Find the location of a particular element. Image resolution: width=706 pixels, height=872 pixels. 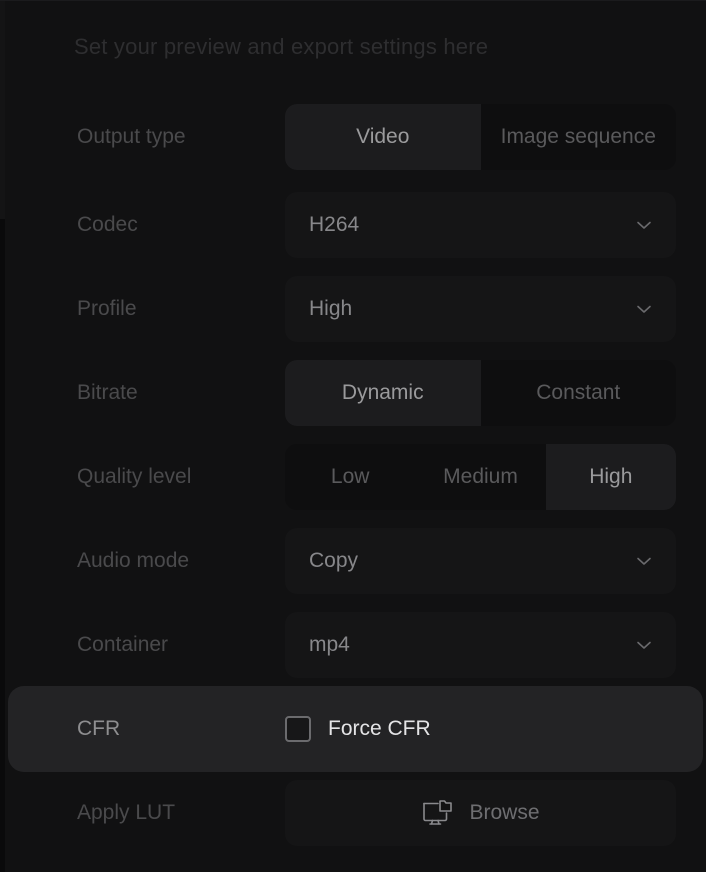

select-container: mp4 is located at coordinates (480, 645).